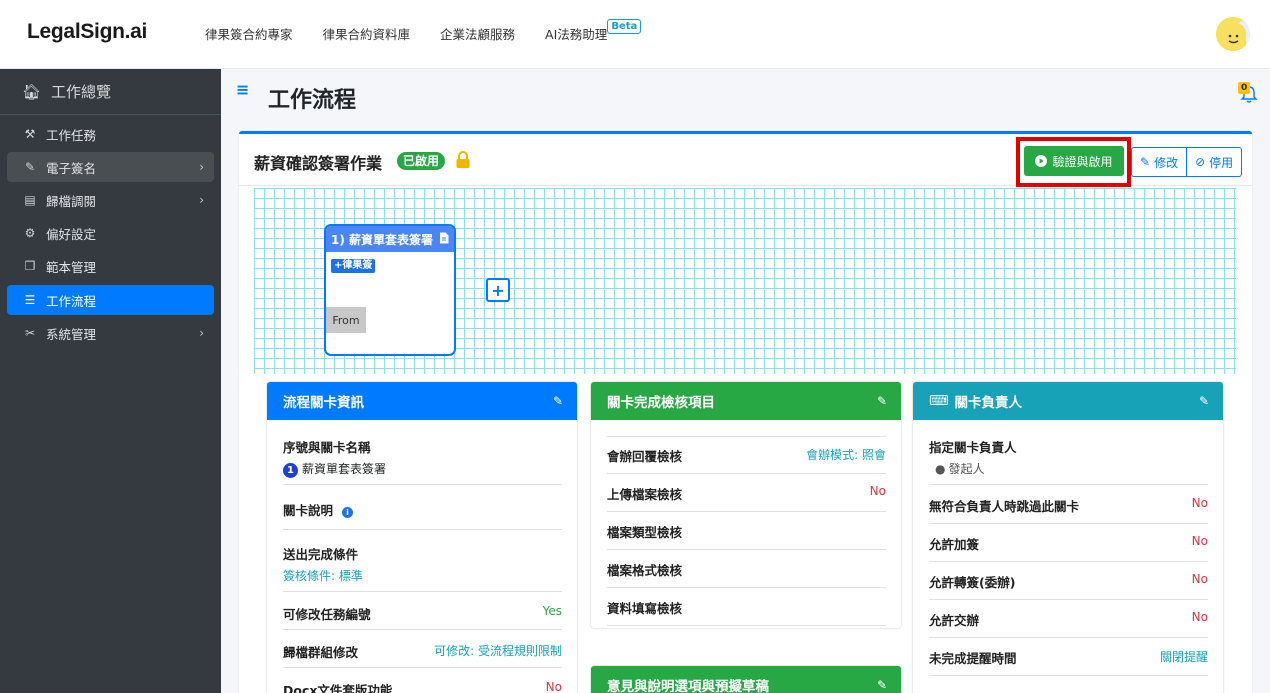 The image size is (1270, 693). What do you see at coordinates (688, 686) in the screenshot?
I see `panel-title: 意見與說明選項與預擬草稿` at bounding box center [688, 686].